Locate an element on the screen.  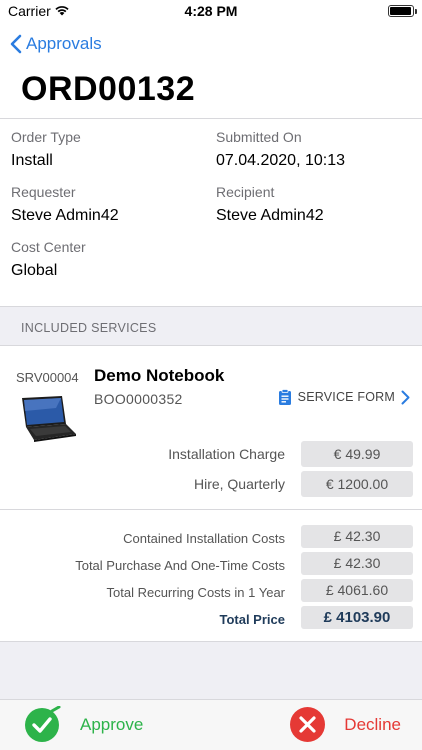
requester-label: Requester is located at coordinates (43, 192).